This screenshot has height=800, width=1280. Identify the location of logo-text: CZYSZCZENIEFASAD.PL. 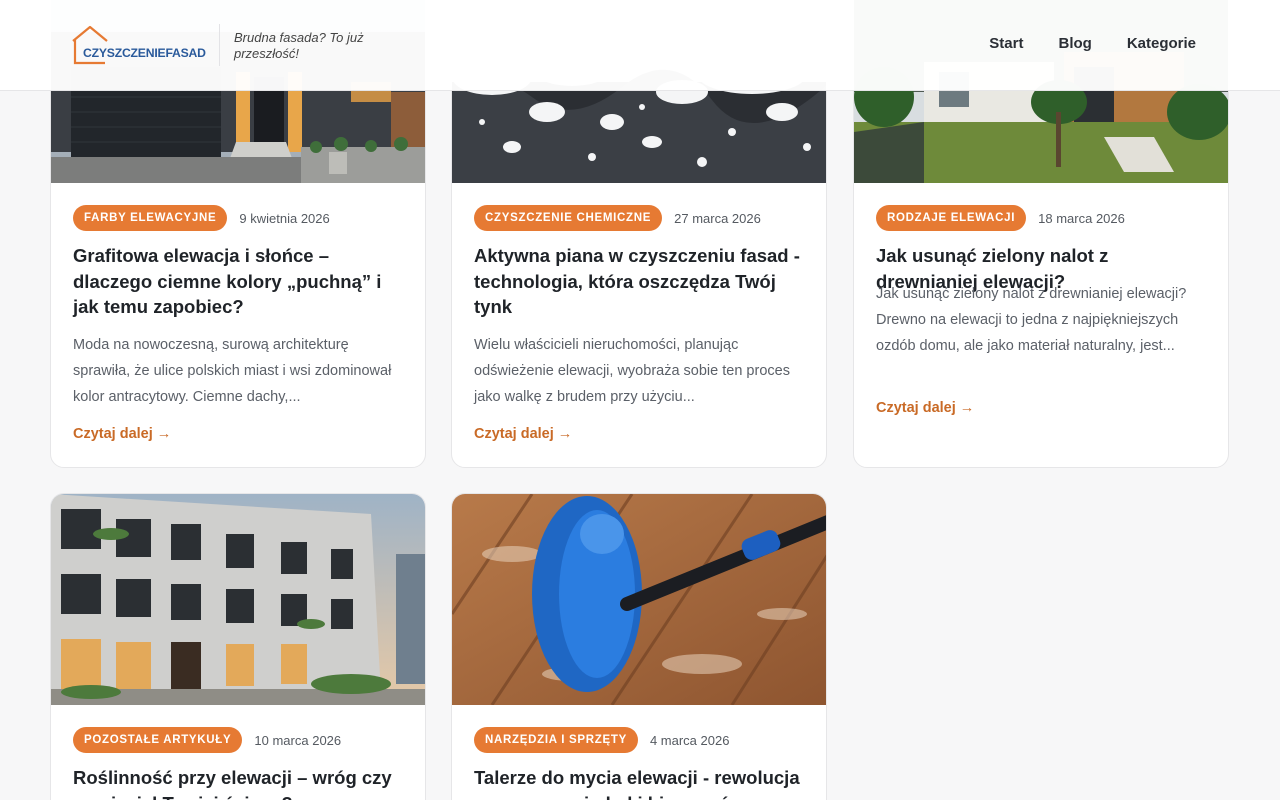
(144, 53).